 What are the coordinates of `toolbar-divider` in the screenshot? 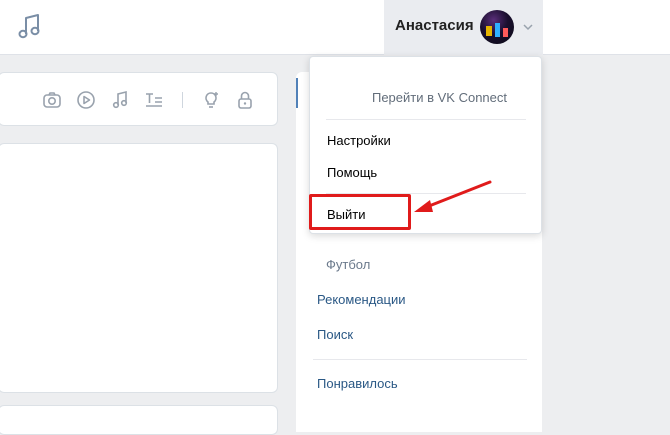 It's located at (182, 100).